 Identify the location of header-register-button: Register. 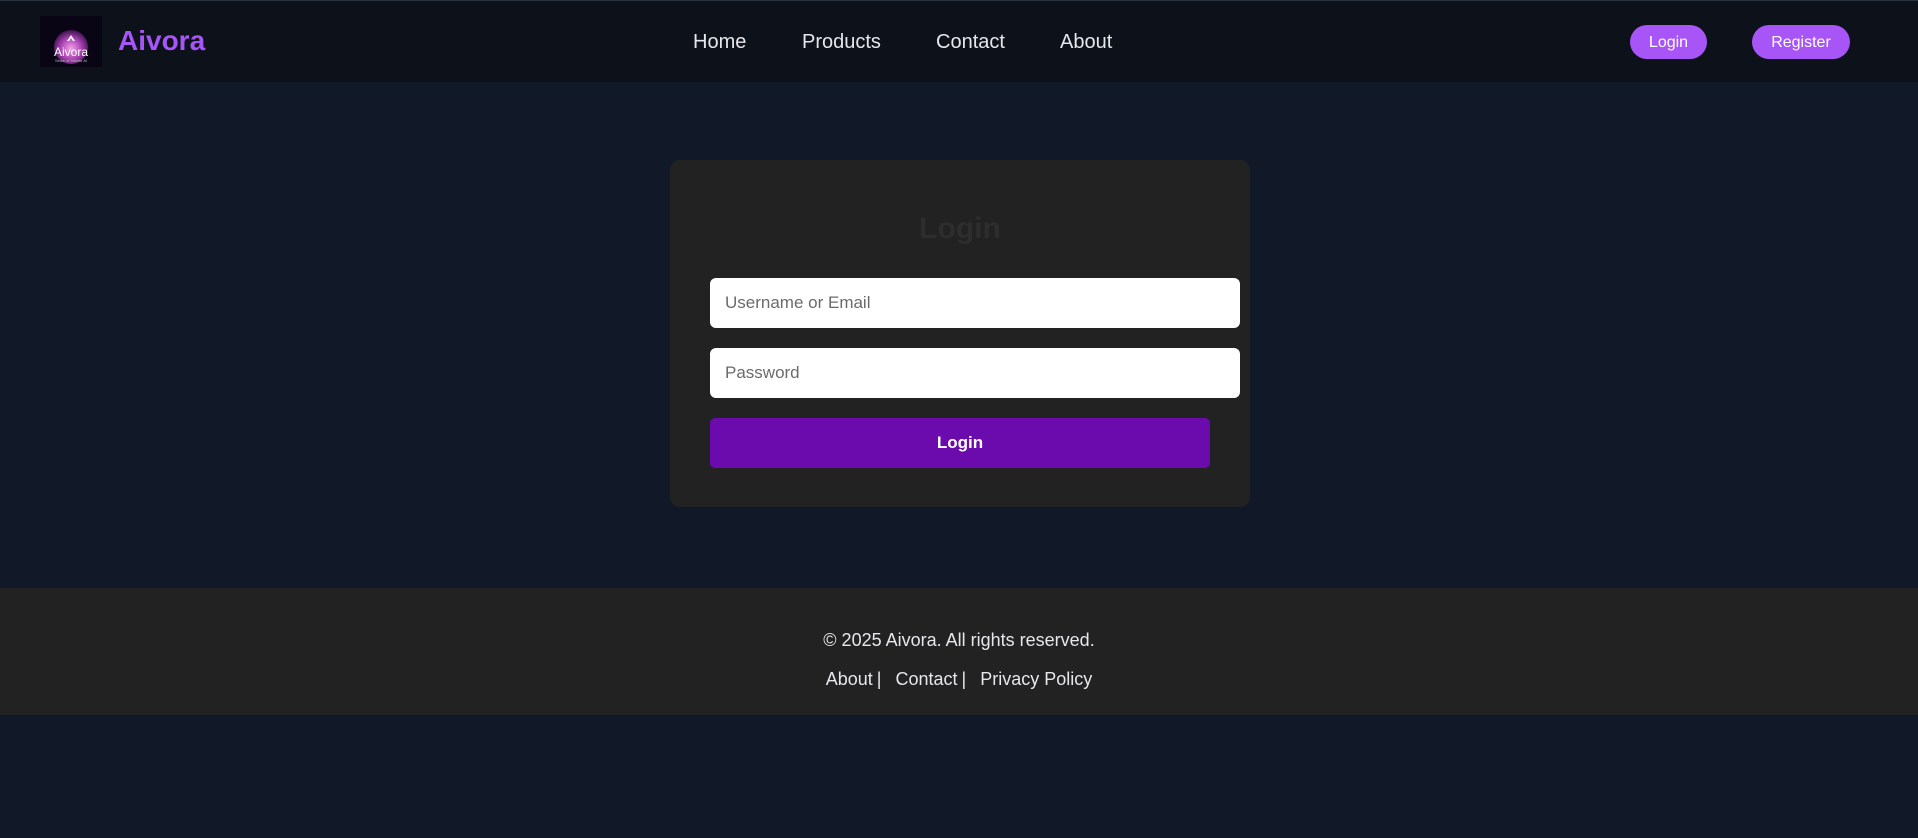
(1801, 42).